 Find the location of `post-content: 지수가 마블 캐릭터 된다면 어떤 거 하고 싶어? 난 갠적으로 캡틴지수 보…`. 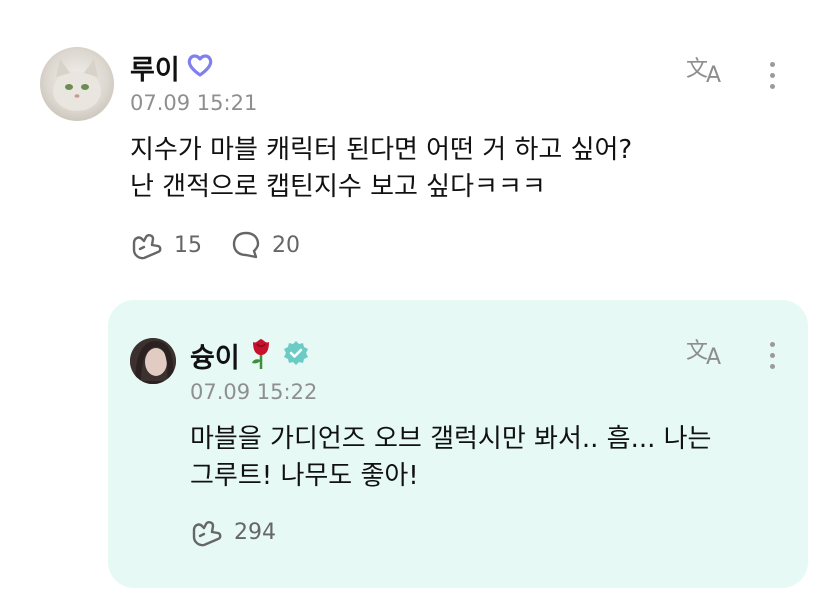

post-content: 지수가 마블 캐릭터 된다면 어떤 거 하고 싶어? 난 갠적으로 캡틴지수 보… is located at coordinates (381, 168).